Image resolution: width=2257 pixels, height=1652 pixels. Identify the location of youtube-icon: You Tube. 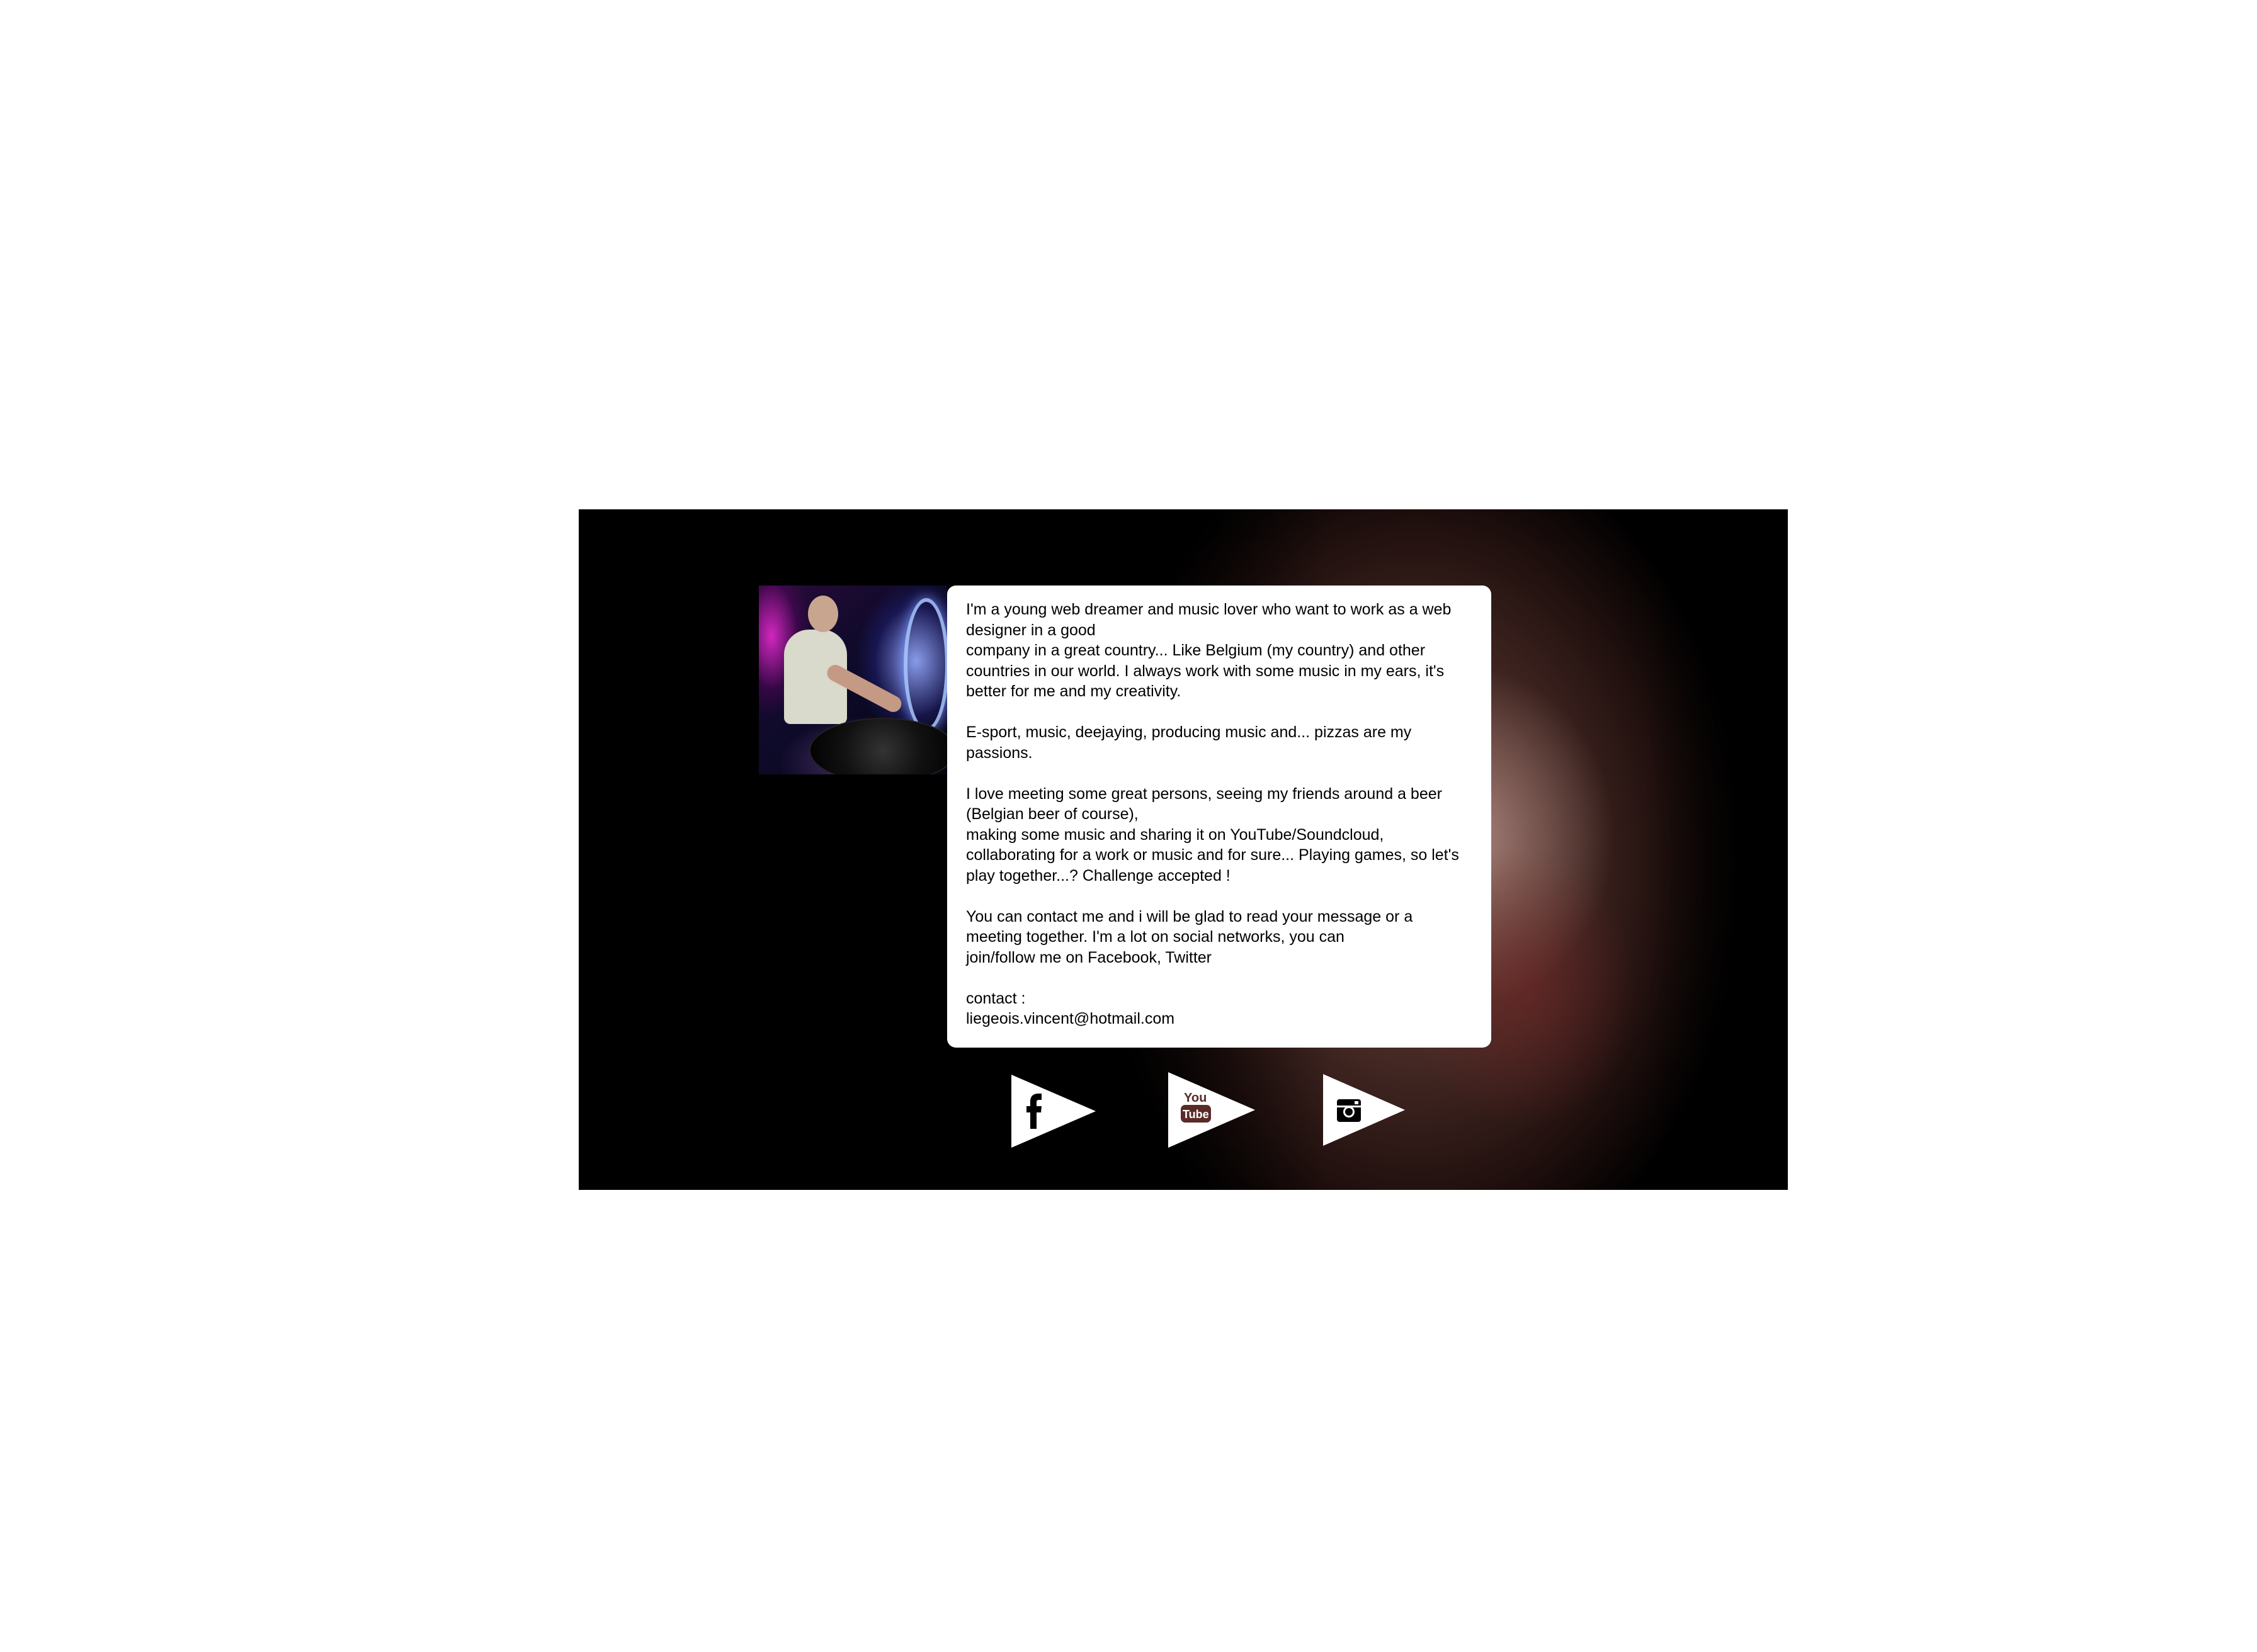
(1196, 1107).